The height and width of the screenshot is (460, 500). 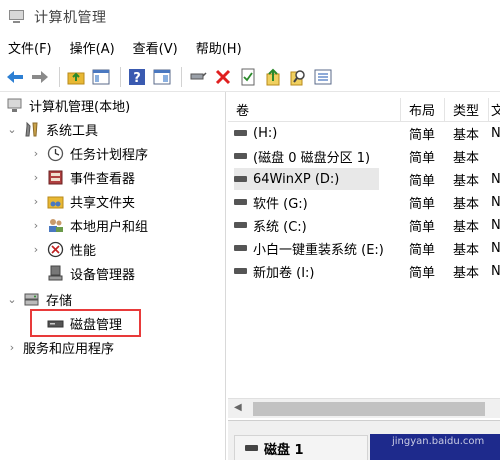 What do you see at coordinates (316, 225) in the screenshot?
I see `volume-name-cell: 系统 (C:)` at bounding box center [316, 225].